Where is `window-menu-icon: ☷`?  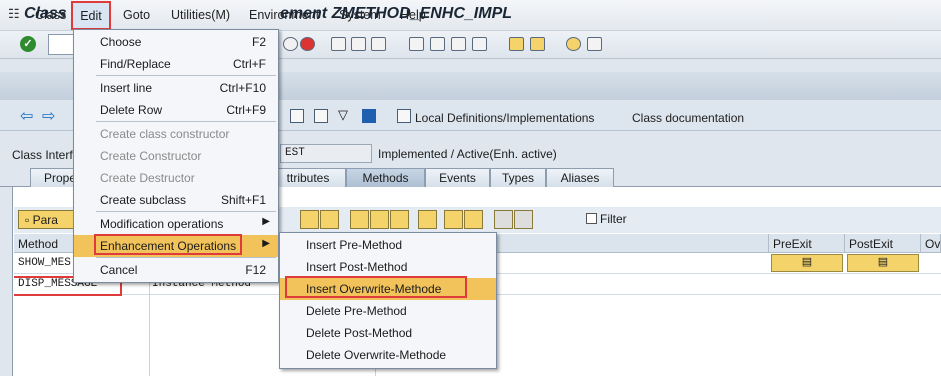
window-menu-icon: ☷ is located at coordinates (15, 13).